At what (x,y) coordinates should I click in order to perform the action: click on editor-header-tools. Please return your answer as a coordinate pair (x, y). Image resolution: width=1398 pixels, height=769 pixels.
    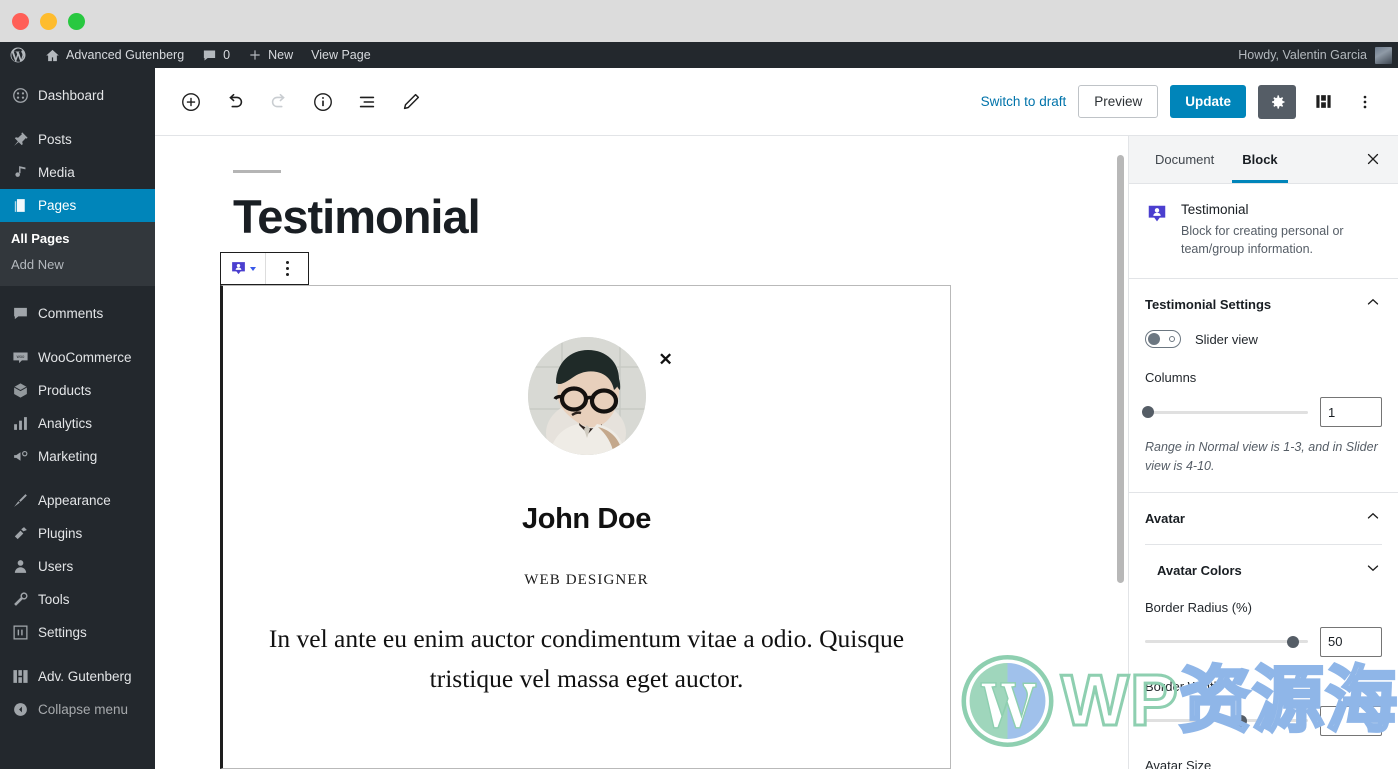
    Looking at the image, I should click on (292, 102).